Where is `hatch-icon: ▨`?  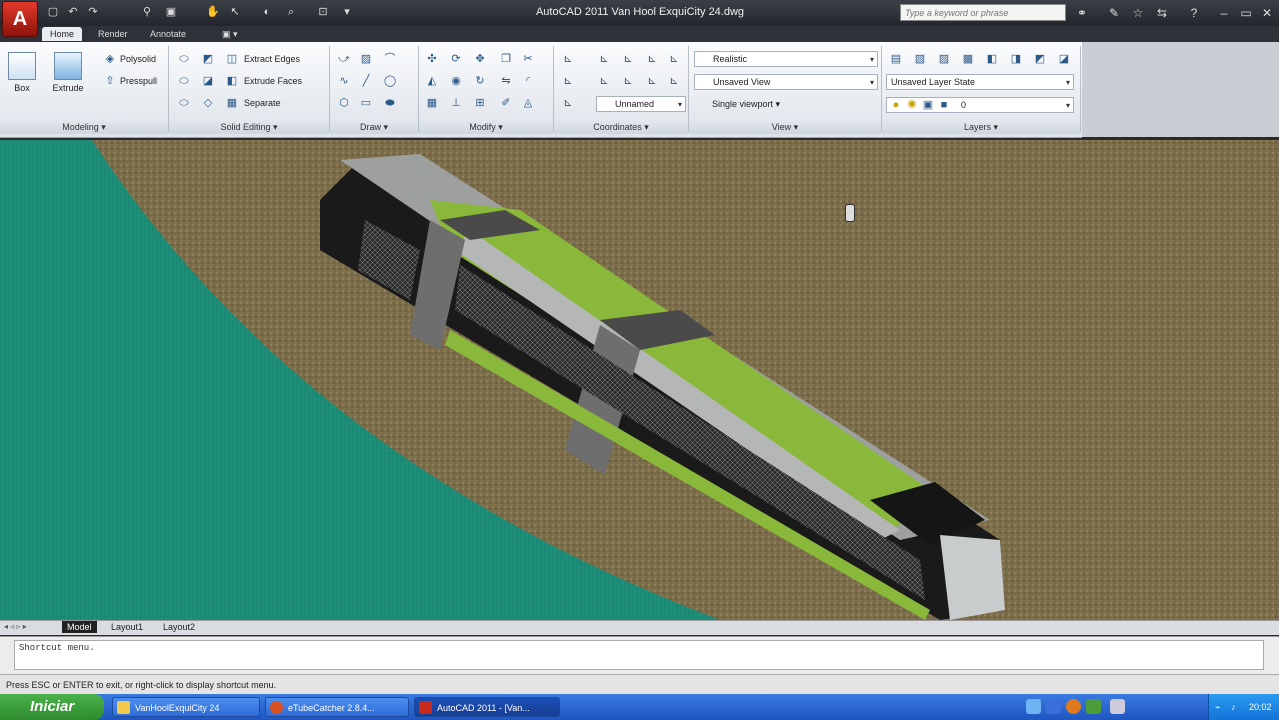
hatch-icon: ▨ is located at coordinates (366, 59).